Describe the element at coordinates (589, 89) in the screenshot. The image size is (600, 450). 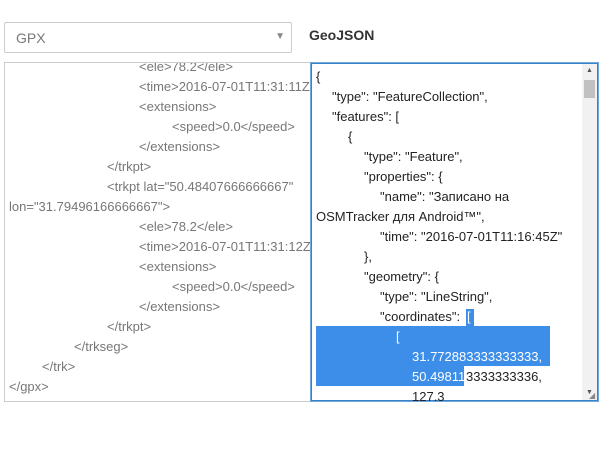
I see `scroll-thumb` at that location.